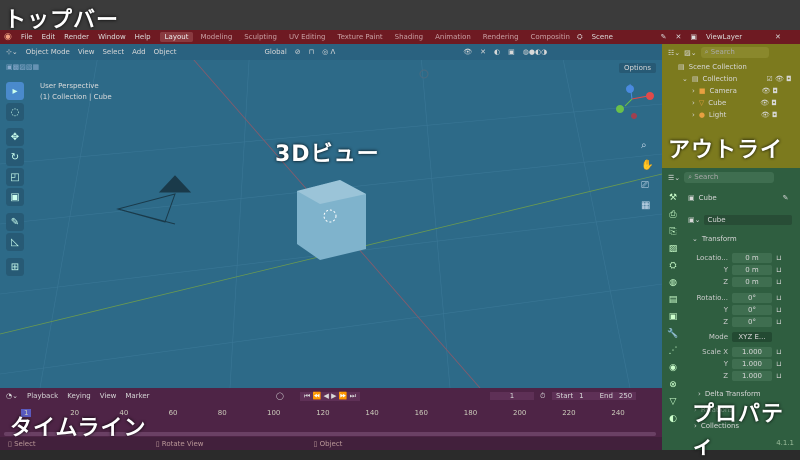  Describe the element at coordinates (752, 310) in the screenshot. I see `rotation-y: 0°` at that location.